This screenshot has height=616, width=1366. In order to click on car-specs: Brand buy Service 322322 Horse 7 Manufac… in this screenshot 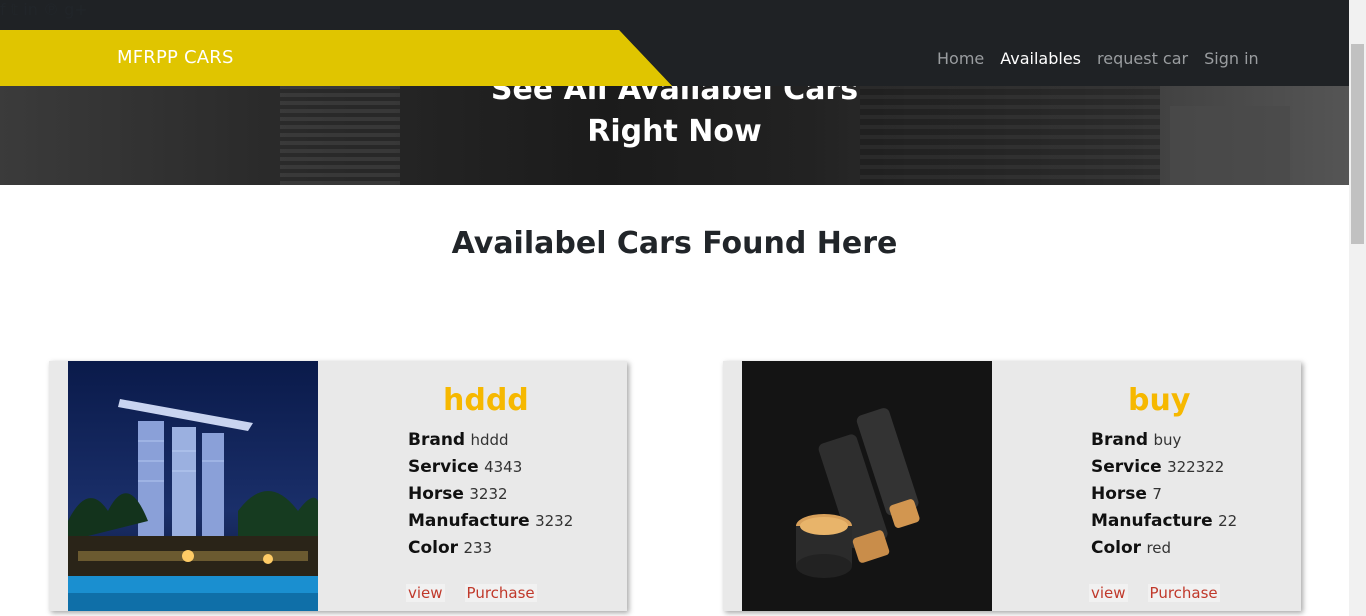, I will do `click(1164, 494)`.